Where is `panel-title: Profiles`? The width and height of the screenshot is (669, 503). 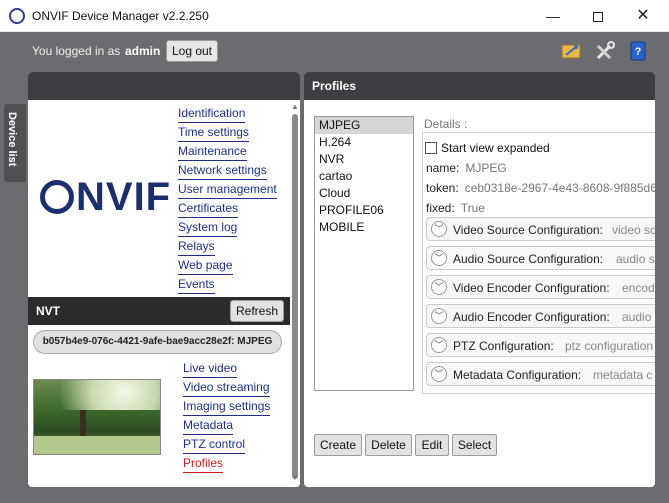 panel-title: Profiles is located at coordinates (334, 86).